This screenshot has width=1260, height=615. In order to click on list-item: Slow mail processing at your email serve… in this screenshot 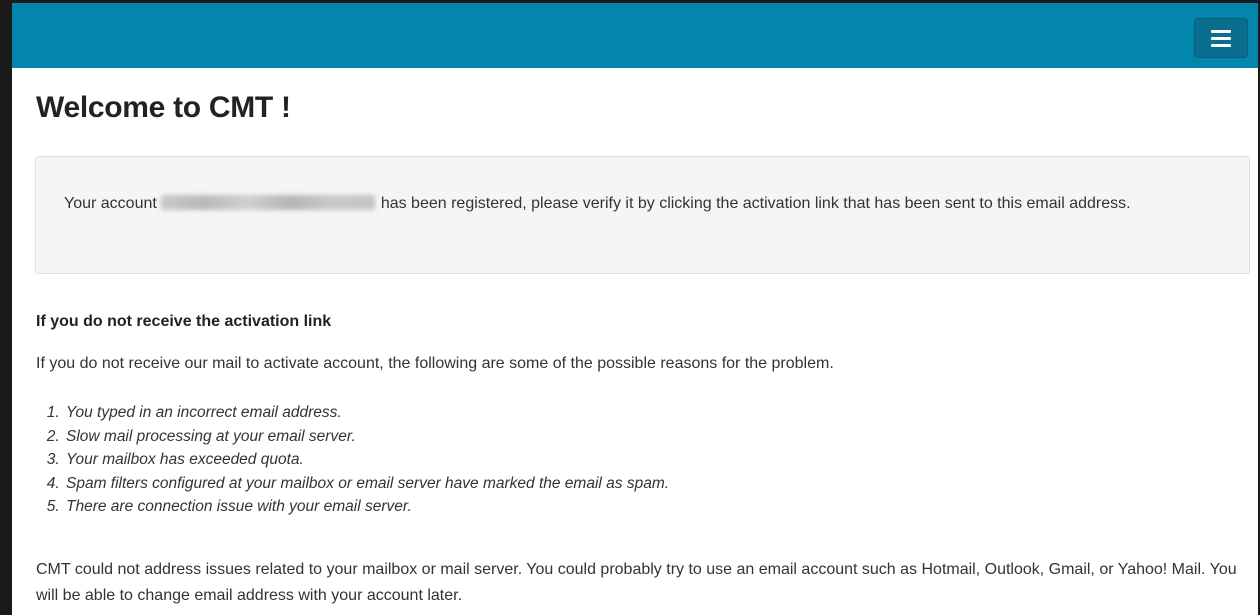, I will do `click(366, 437)`.